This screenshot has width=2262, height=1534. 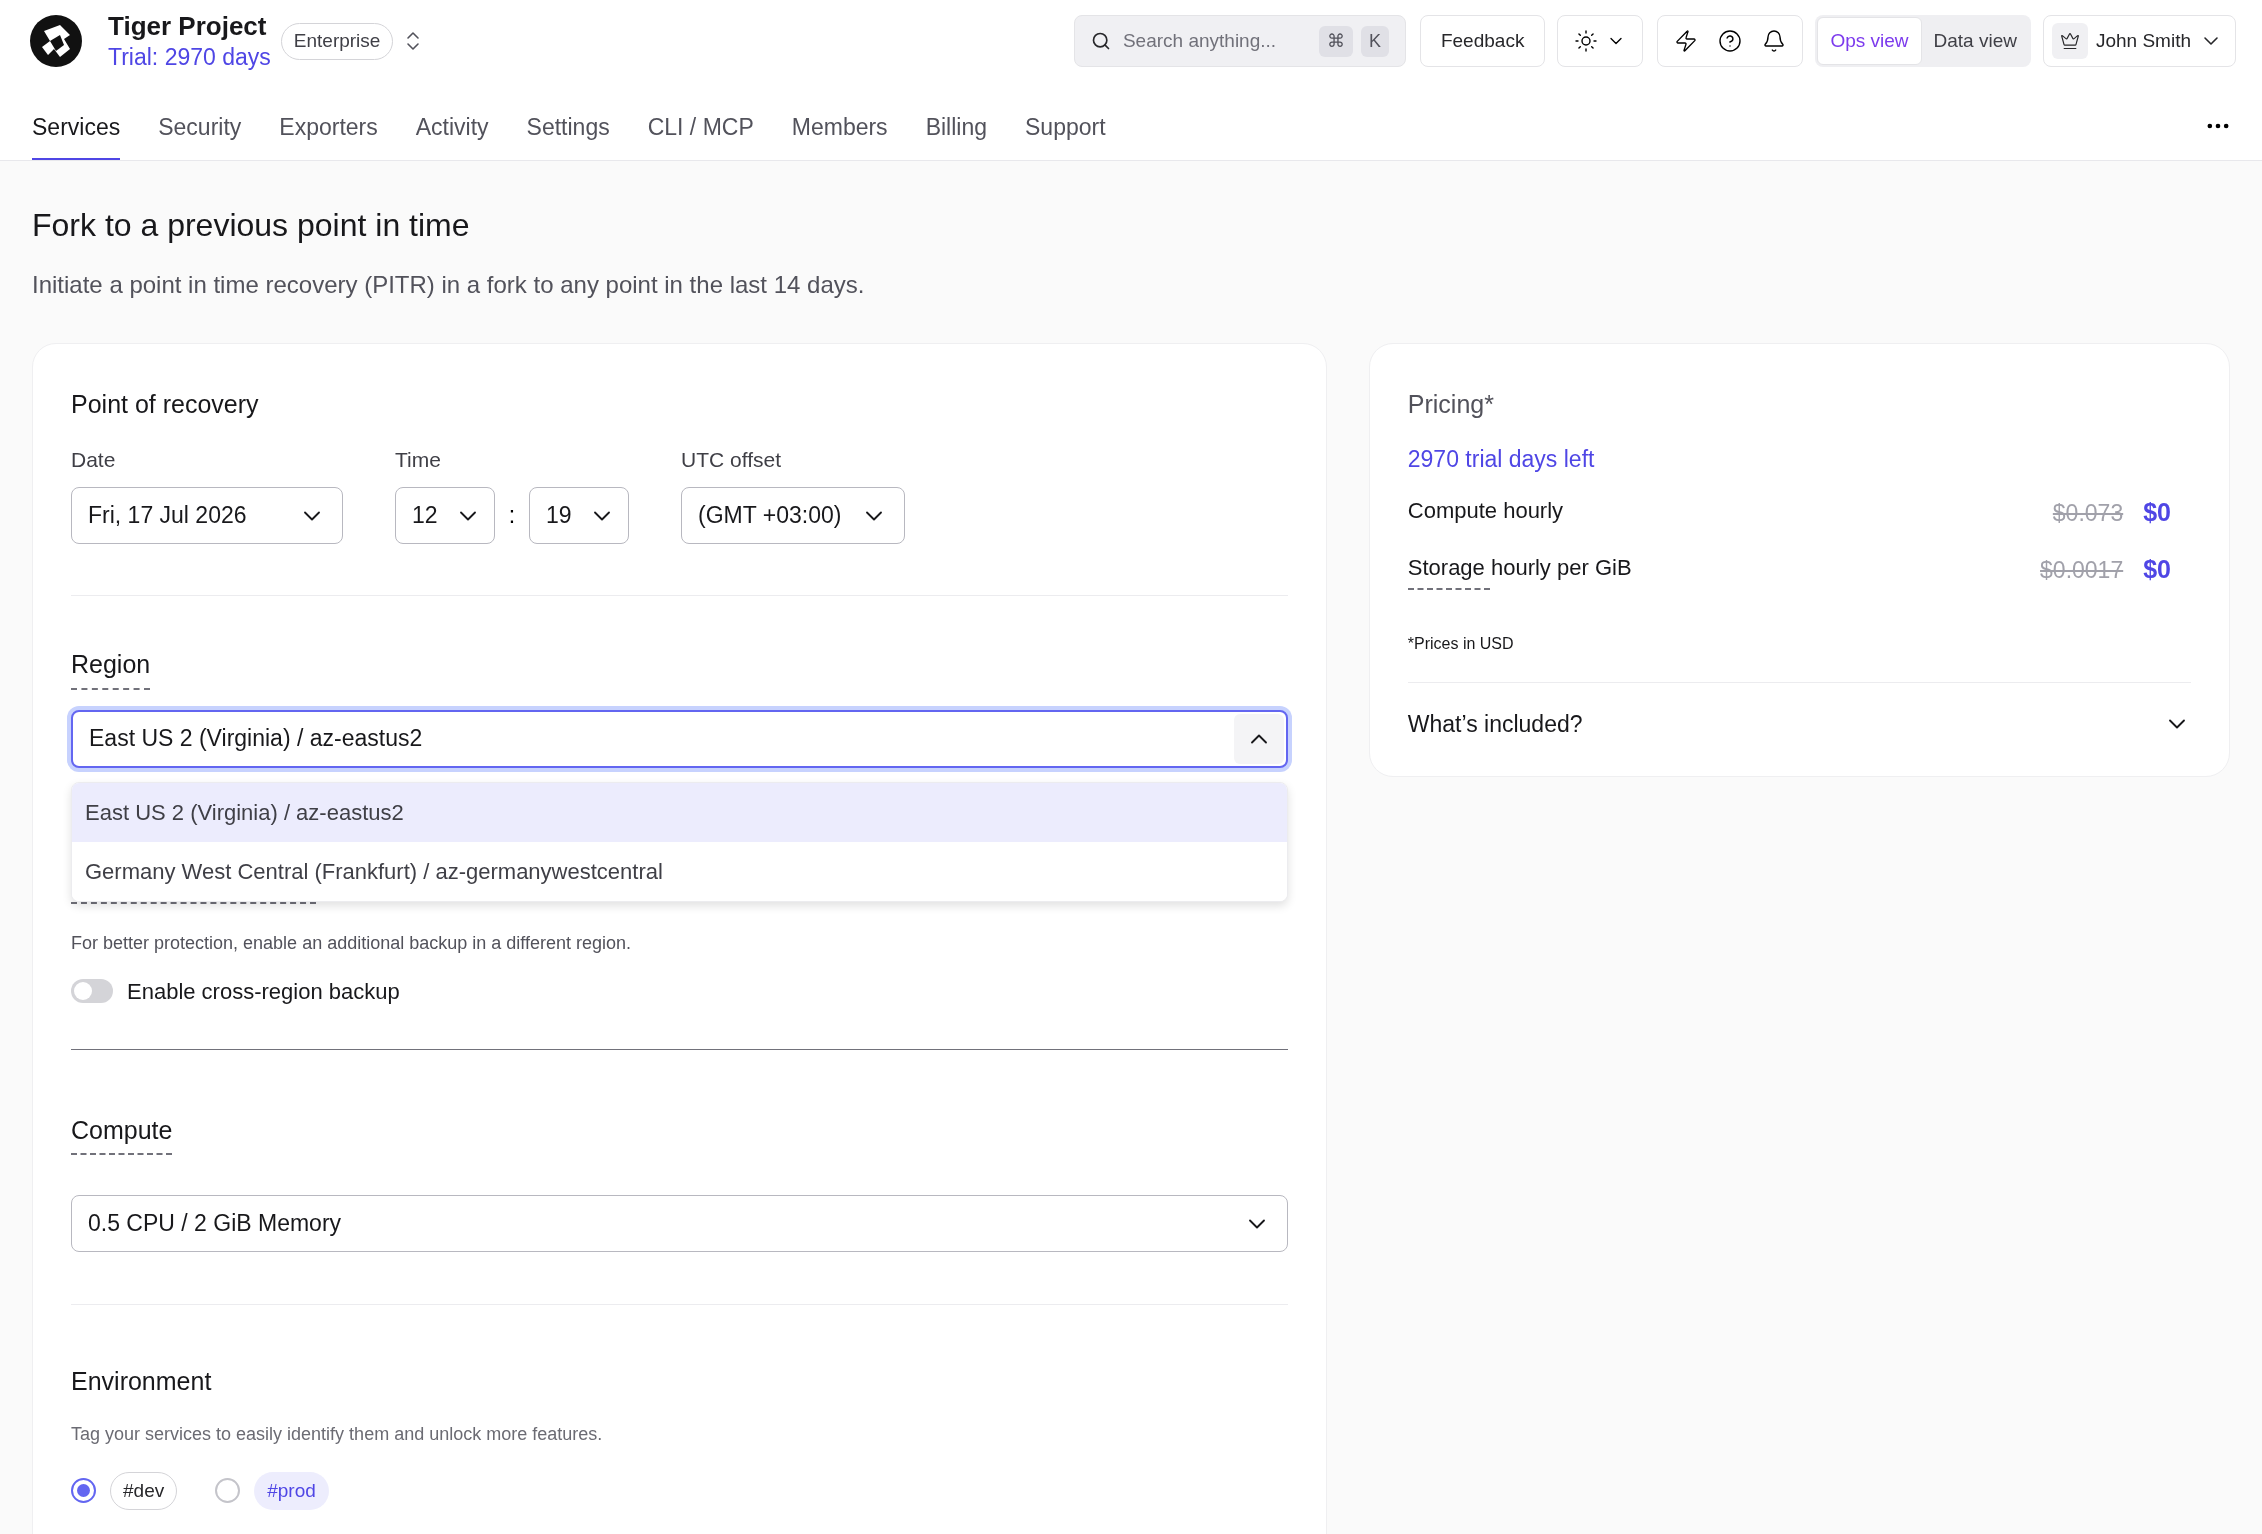 What do you see at coordinates (679, 1223) in the screenshot?
I see `compute-select: 0.5 CPU / 2 GiB Memory` at bounding box center [679, 1223].